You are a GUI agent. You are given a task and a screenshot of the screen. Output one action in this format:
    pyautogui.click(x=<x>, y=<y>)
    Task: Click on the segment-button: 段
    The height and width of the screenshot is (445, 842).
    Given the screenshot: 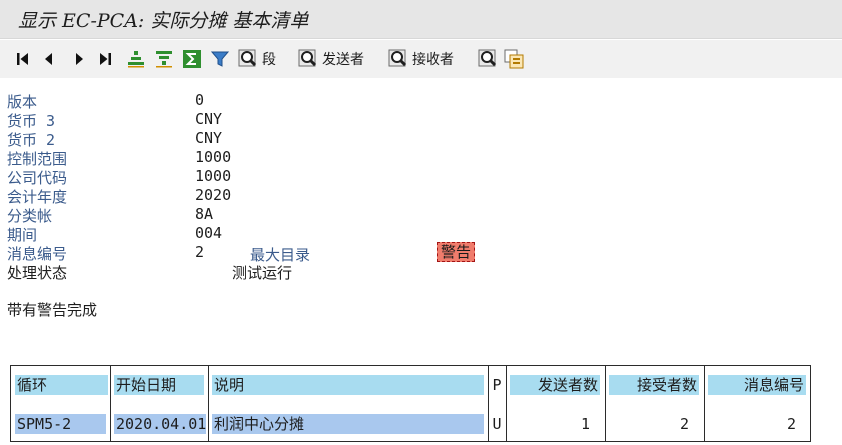 What is the action you would take?
    pyautogui.click(x=257, y=59)
    